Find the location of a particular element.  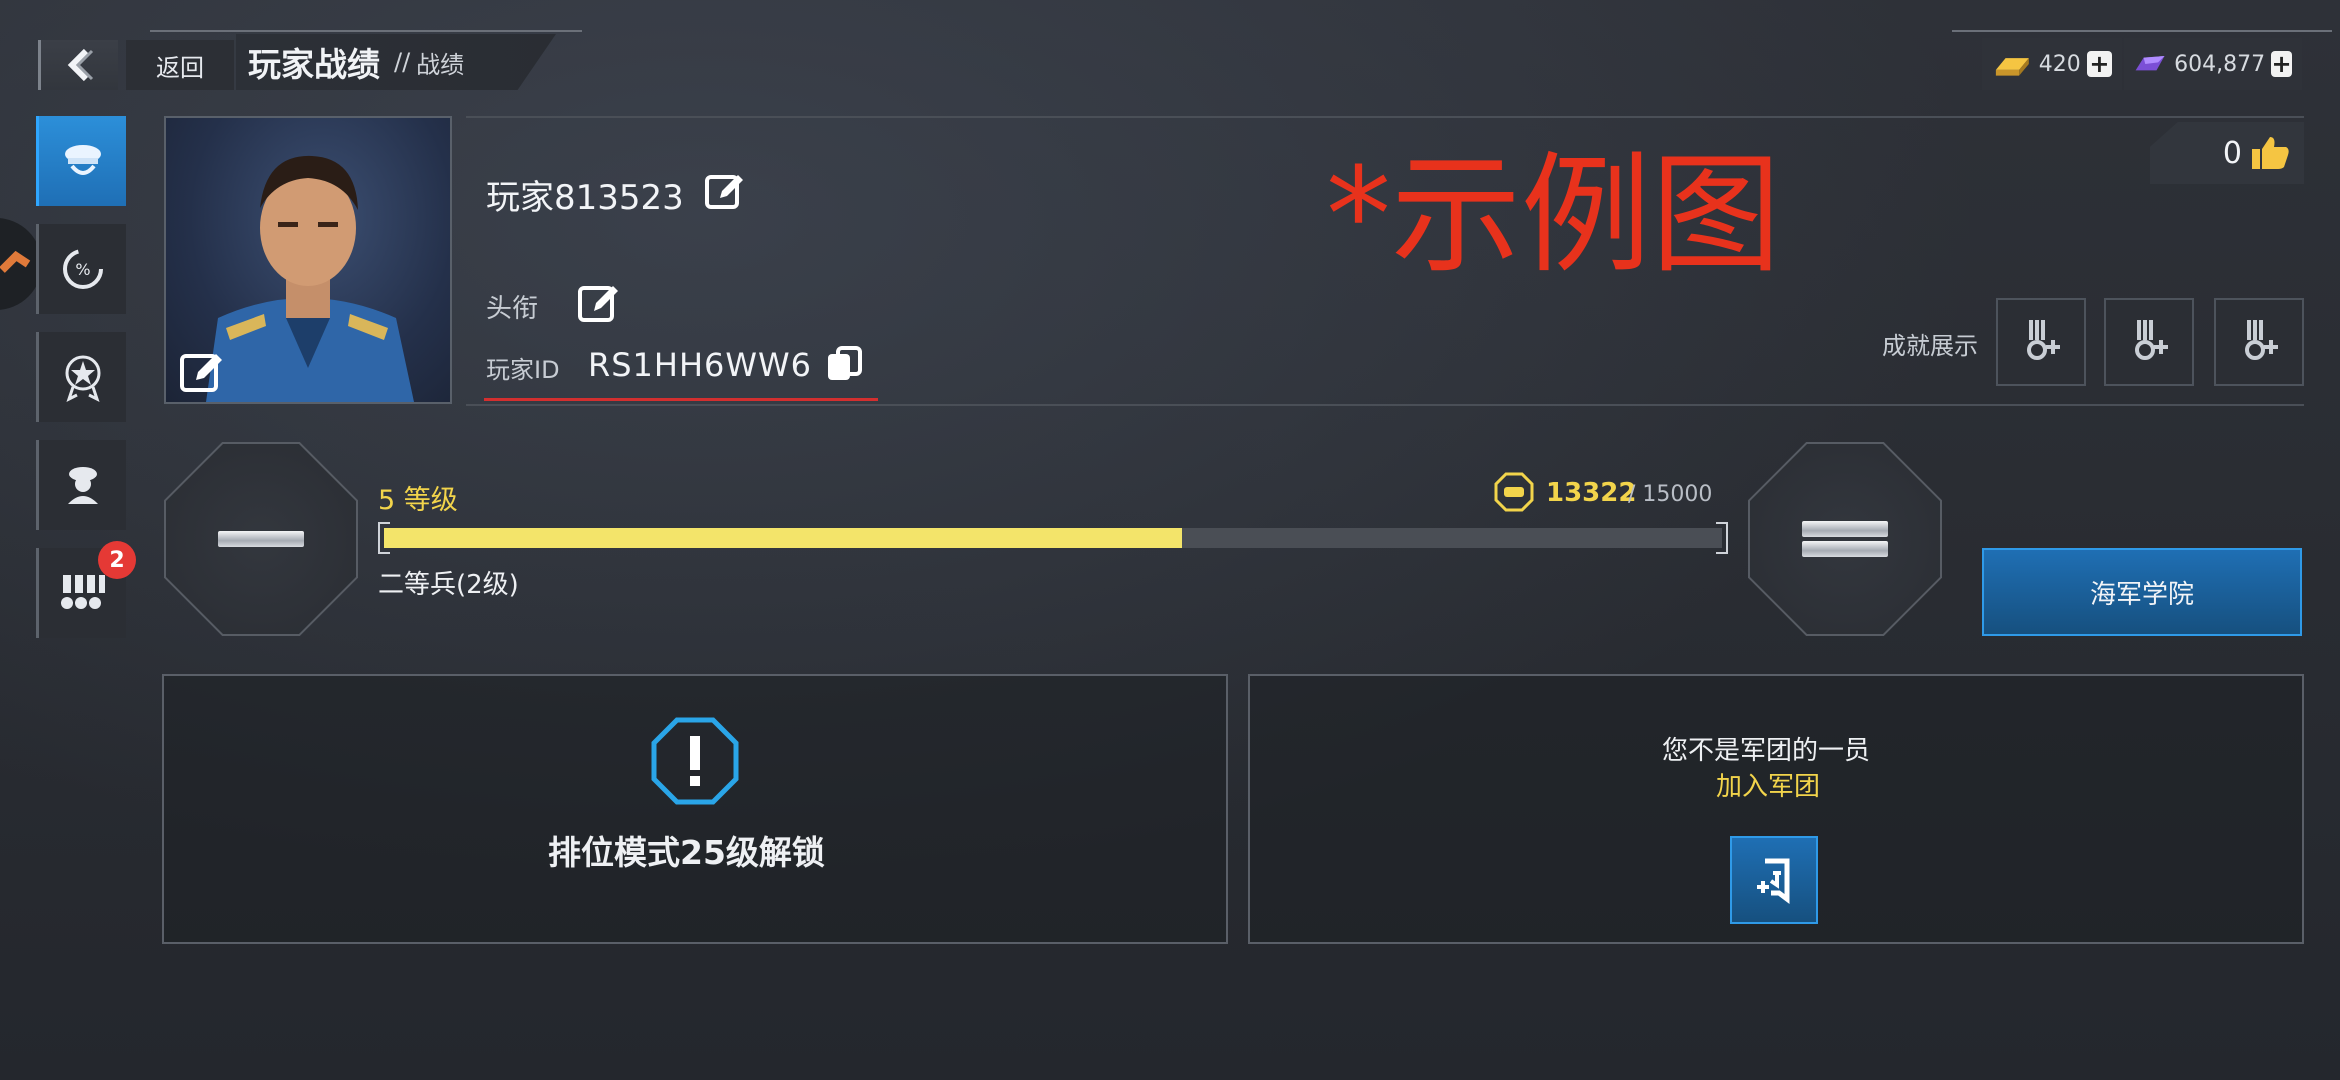

xp-max: / 15000 is located at coordinates (1670, 494).